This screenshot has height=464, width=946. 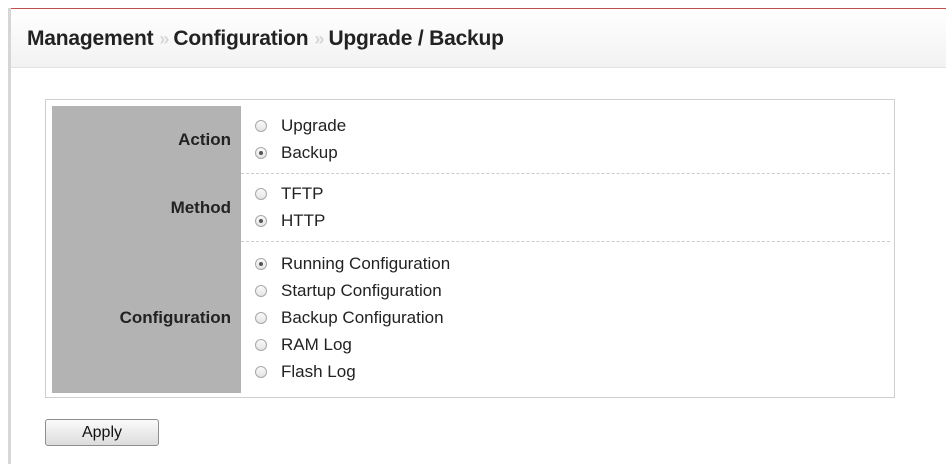 What do you see at coordinates (318, 371) in the screenshot?
I see `option-label: Flash Log` at bounding box center [318, 371].